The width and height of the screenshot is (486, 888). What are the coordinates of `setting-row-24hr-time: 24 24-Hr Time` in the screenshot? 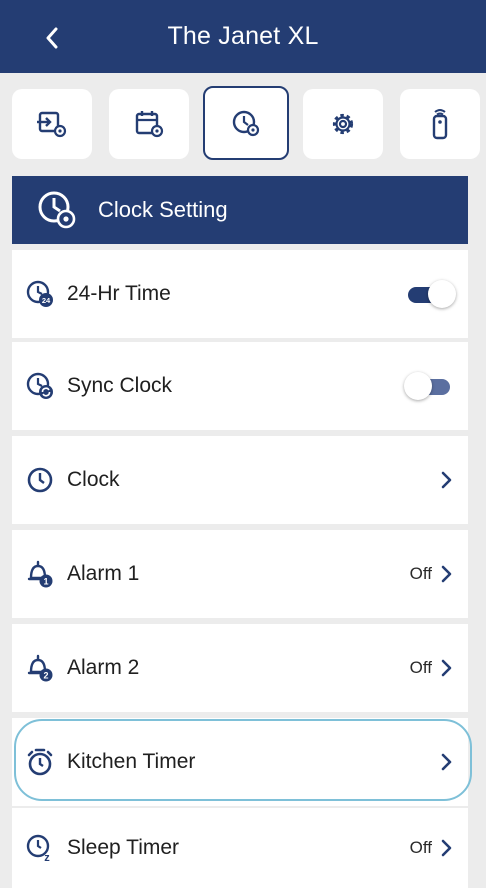 It's located at (240, 294).